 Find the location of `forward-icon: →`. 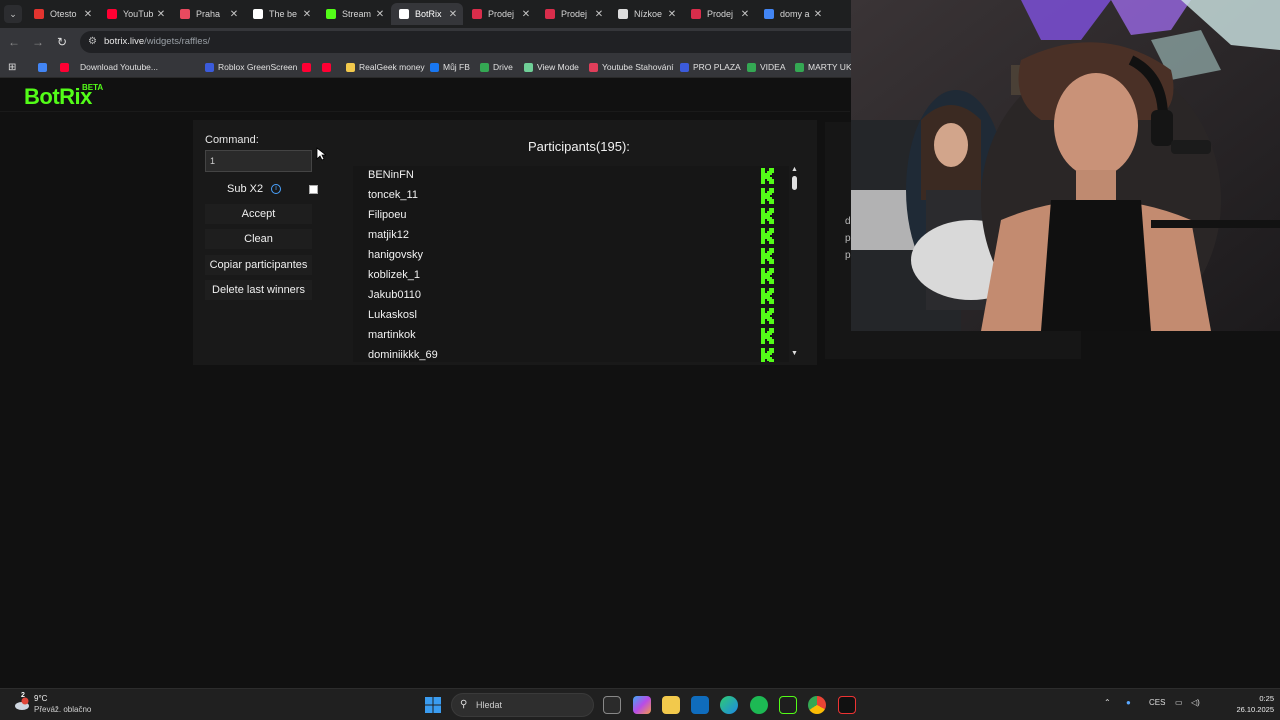

forward-icon: → is located at coordinates (38, 42).